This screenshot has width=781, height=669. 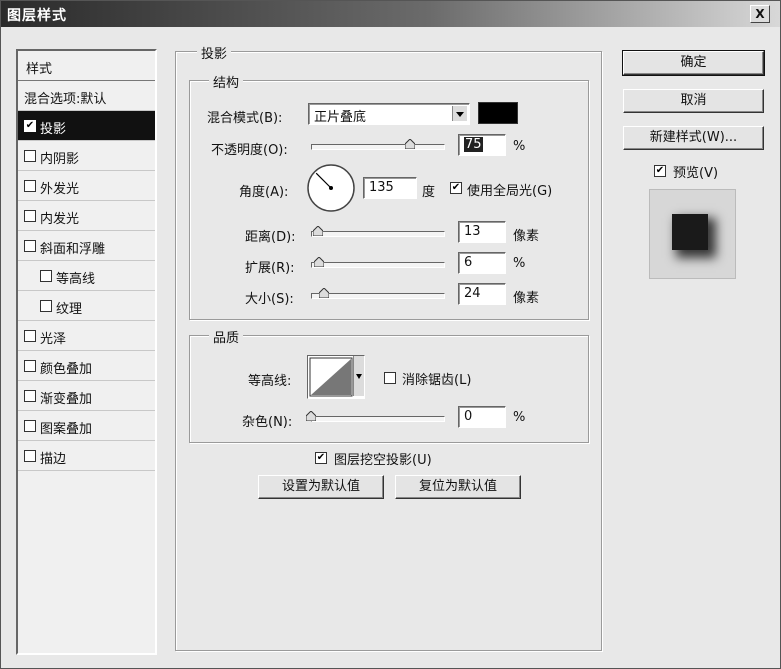 I want to click on style-list-item: 混合选项:默认, so click(x=86, y=96).